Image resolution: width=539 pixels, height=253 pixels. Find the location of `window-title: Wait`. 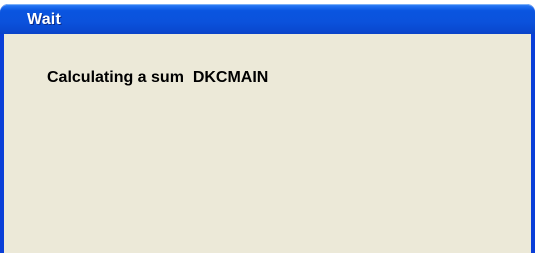

window-title: Wait is located at coordinates (44, 19).